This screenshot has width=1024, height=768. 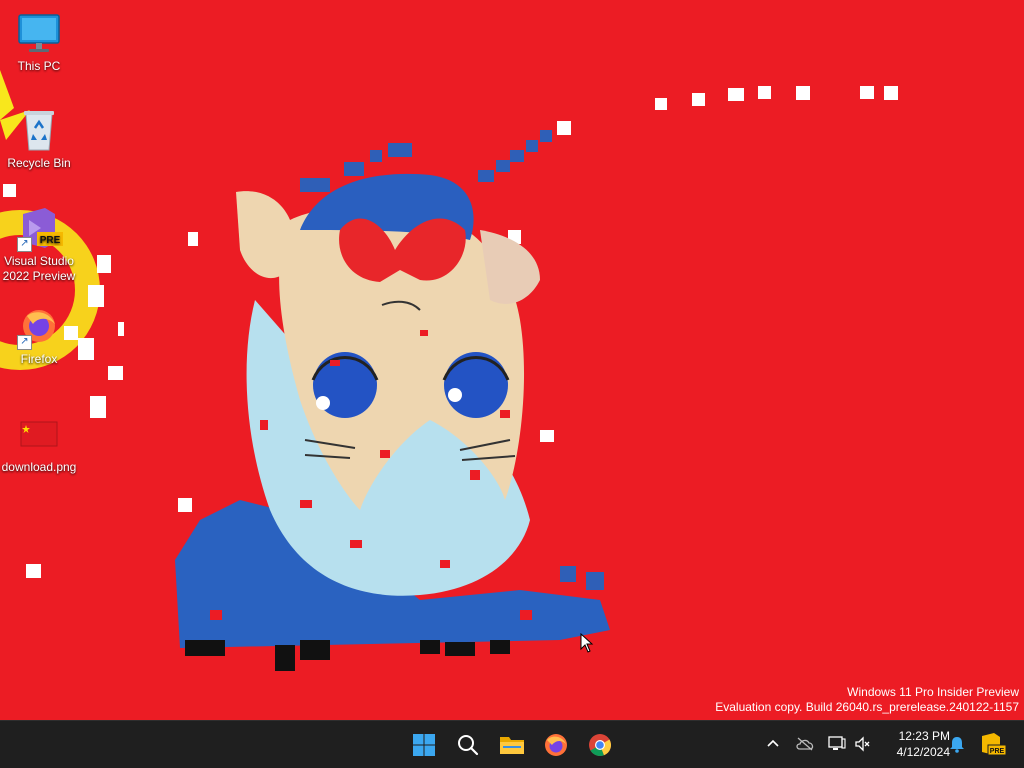 I want to click on insider-badge-label: PRE, so click(x=997, y=751).